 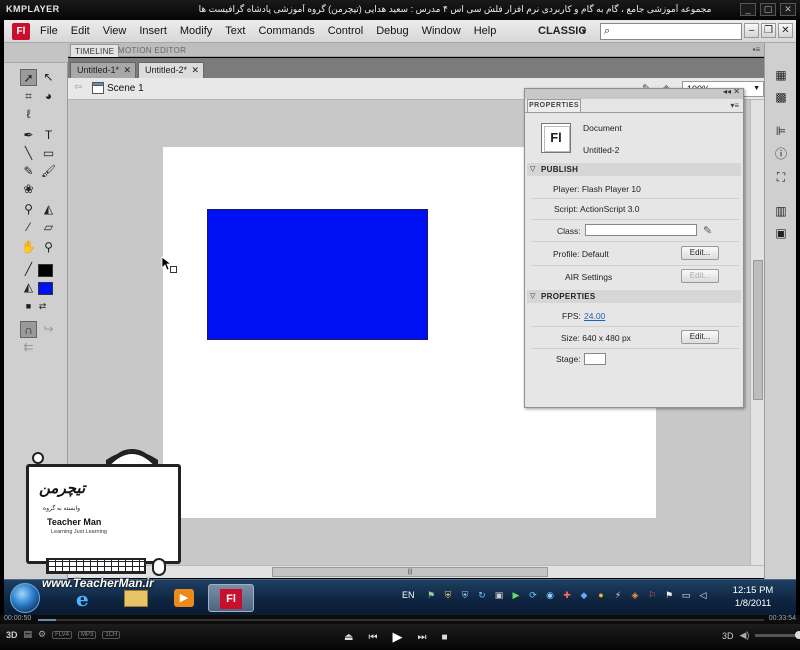 What do you see at coordinates (781, 75) in the screenshot?
I see `color-panel-icon: ▦` at bounding box center [781, 75].